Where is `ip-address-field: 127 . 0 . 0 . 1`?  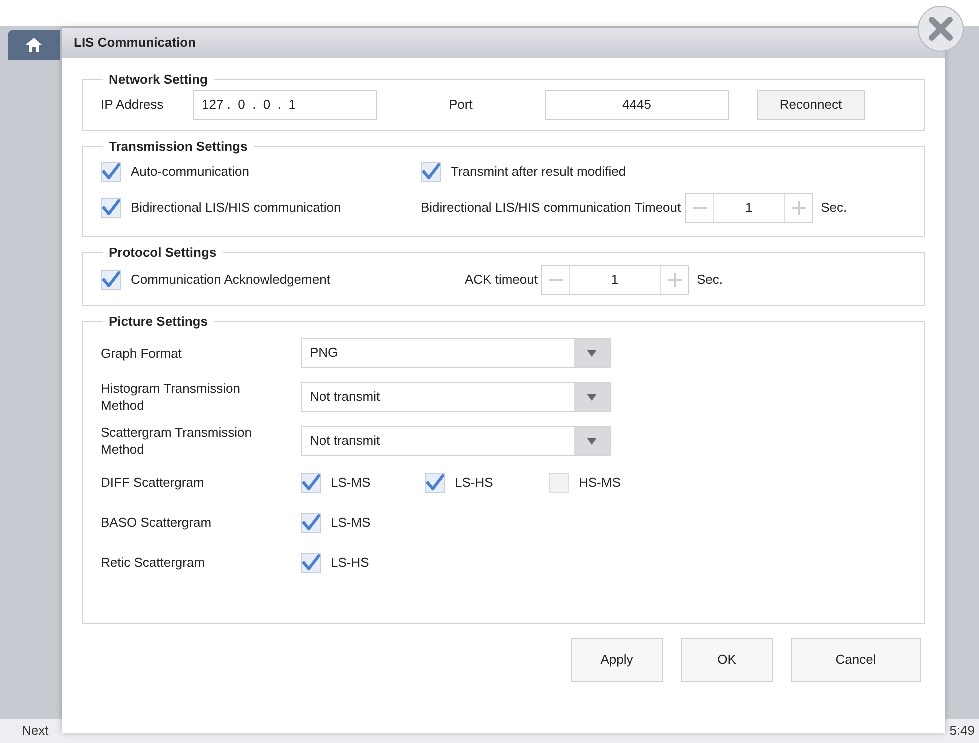 ip-address-field: 127 . 0 . 0 . 1 is located at coordinates (285, 105).